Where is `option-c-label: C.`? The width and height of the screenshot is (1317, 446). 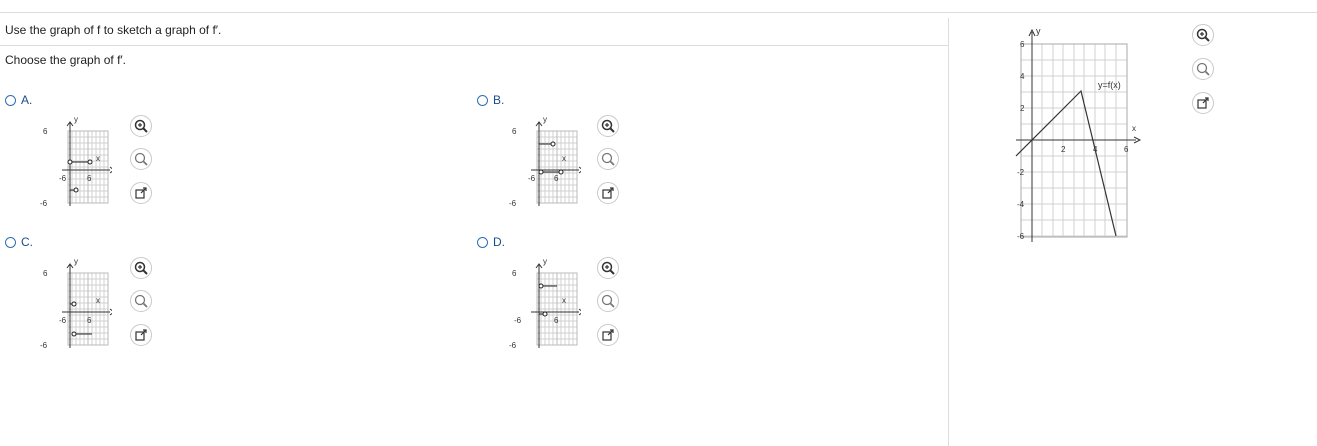
option-c-label: C. is located at coordinates (27, 242).